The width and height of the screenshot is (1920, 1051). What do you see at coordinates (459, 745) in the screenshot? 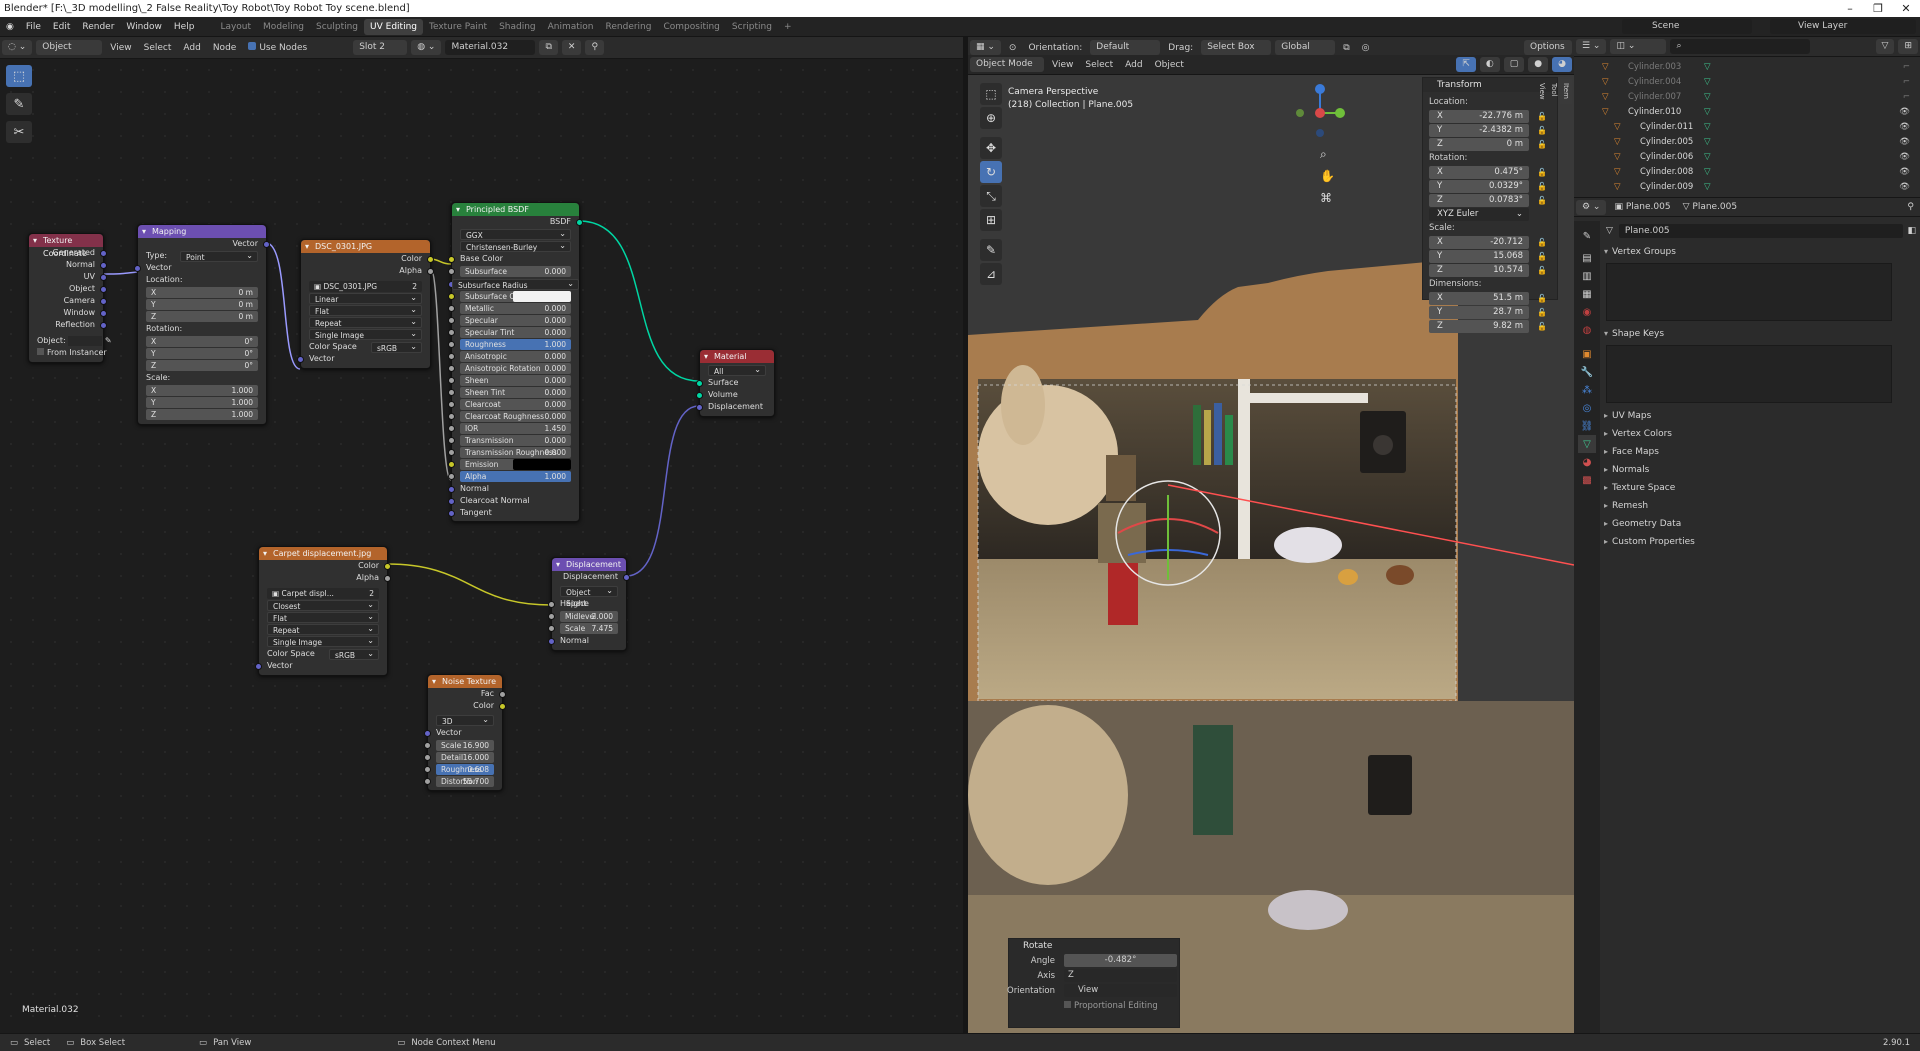
I see `noise-scale-field: Scale 16.900` at bounding box center [459, 745].